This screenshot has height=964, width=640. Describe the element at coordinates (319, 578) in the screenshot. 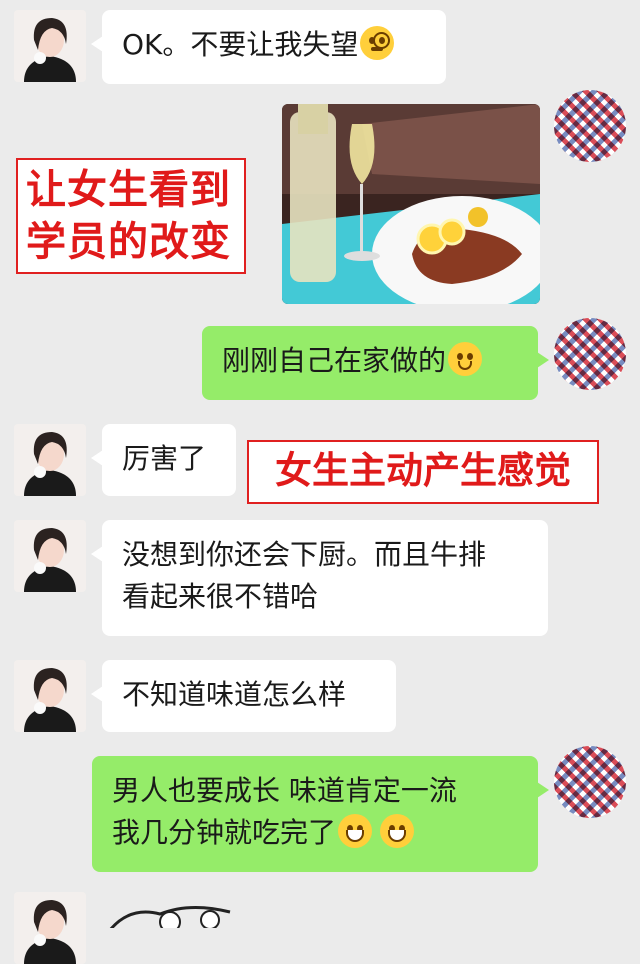

I see `message-bubble: 没想到你还会下厨。而且牛排 看起来很不错哈` at that location.